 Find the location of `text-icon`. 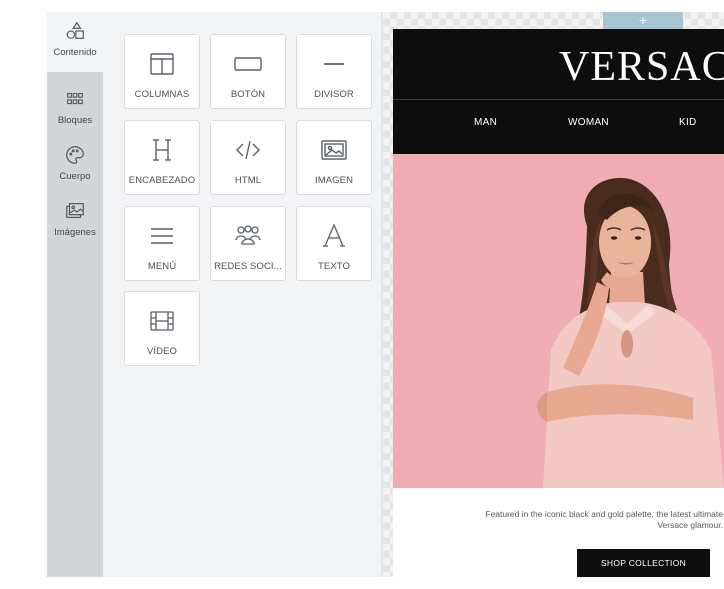

text-icon is located at coordinates (334, 235).